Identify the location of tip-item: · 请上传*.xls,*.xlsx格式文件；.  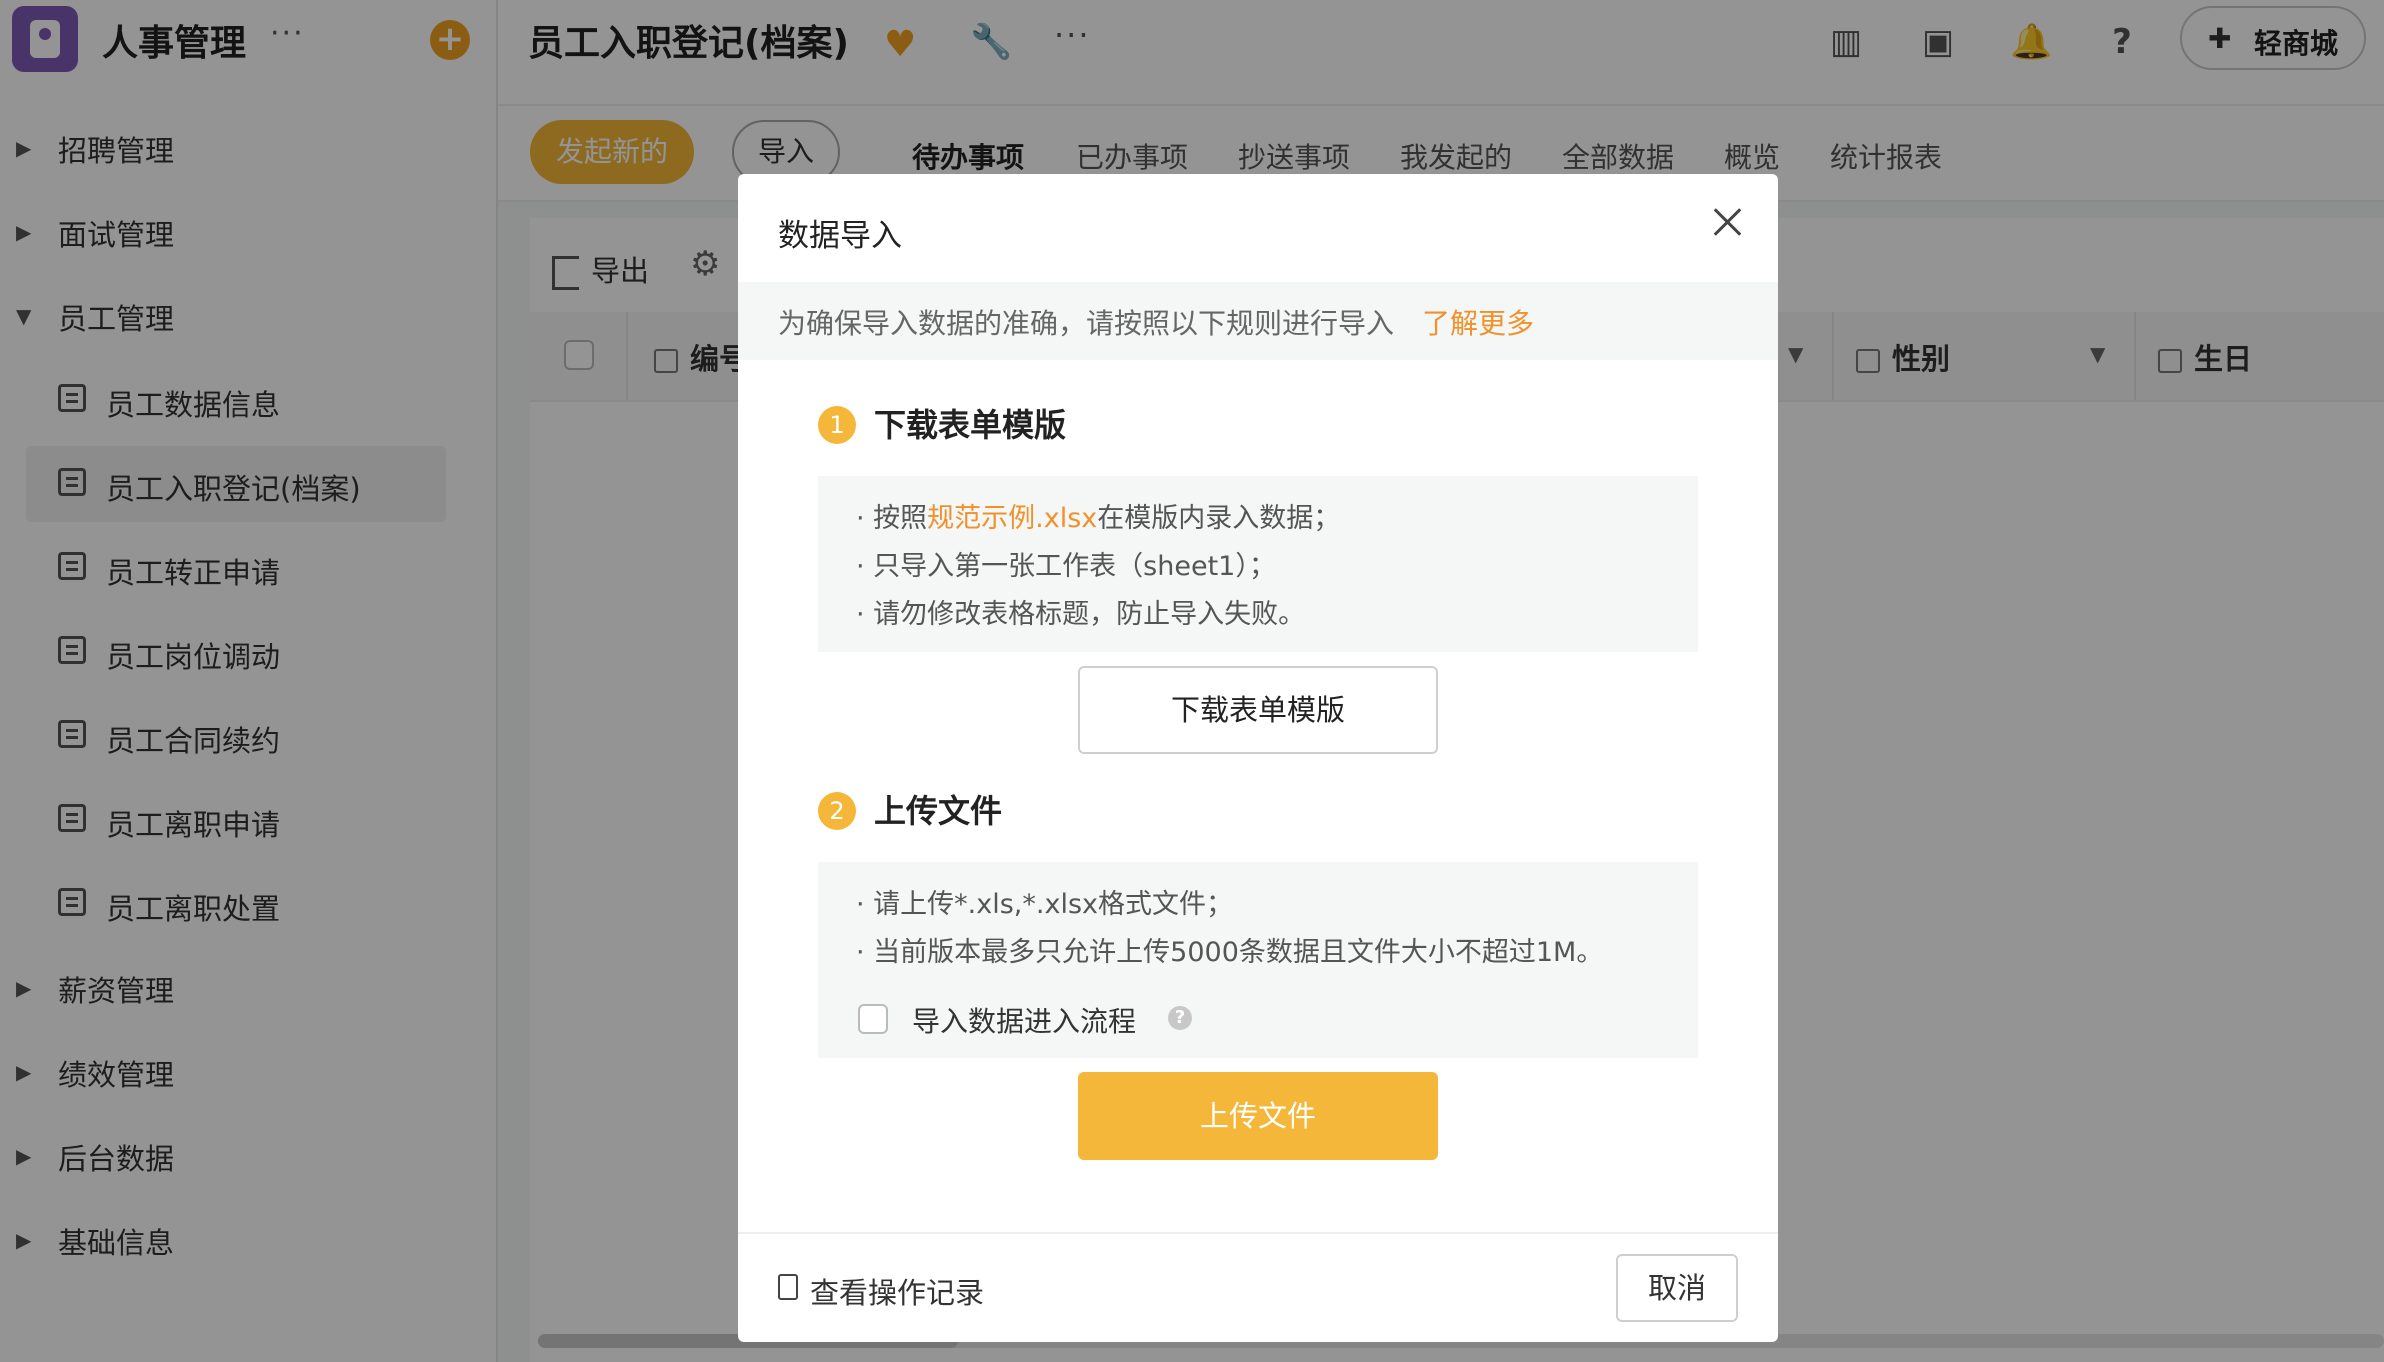
(1044, 904).